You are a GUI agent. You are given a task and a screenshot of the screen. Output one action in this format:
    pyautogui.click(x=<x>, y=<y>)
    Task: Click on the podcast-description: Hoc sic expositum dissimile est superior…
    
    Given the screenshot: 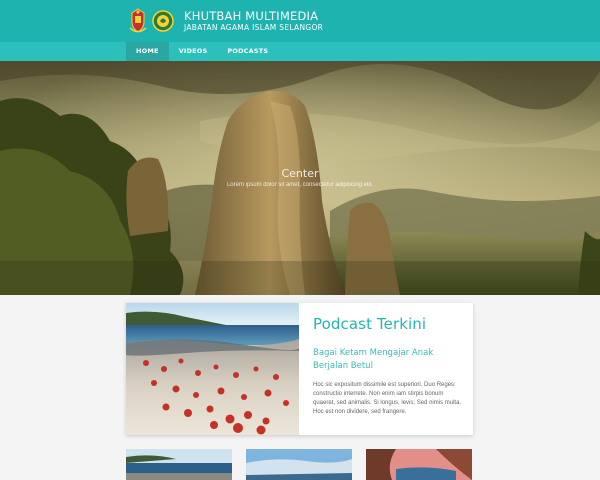 What is the action you would take?
    pyautogui.click(x=387, y=398)
    